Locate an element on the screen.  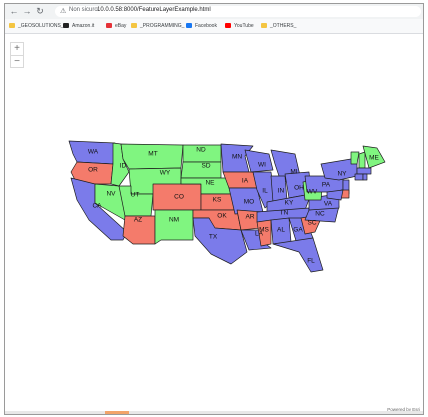
state-ct is located at coordinates (359, 177).